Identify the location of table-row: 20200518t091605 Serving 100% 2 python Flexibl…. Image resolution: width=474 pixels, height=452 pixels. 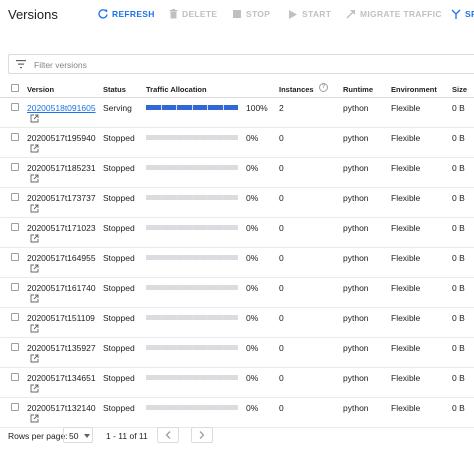
(237, 113).